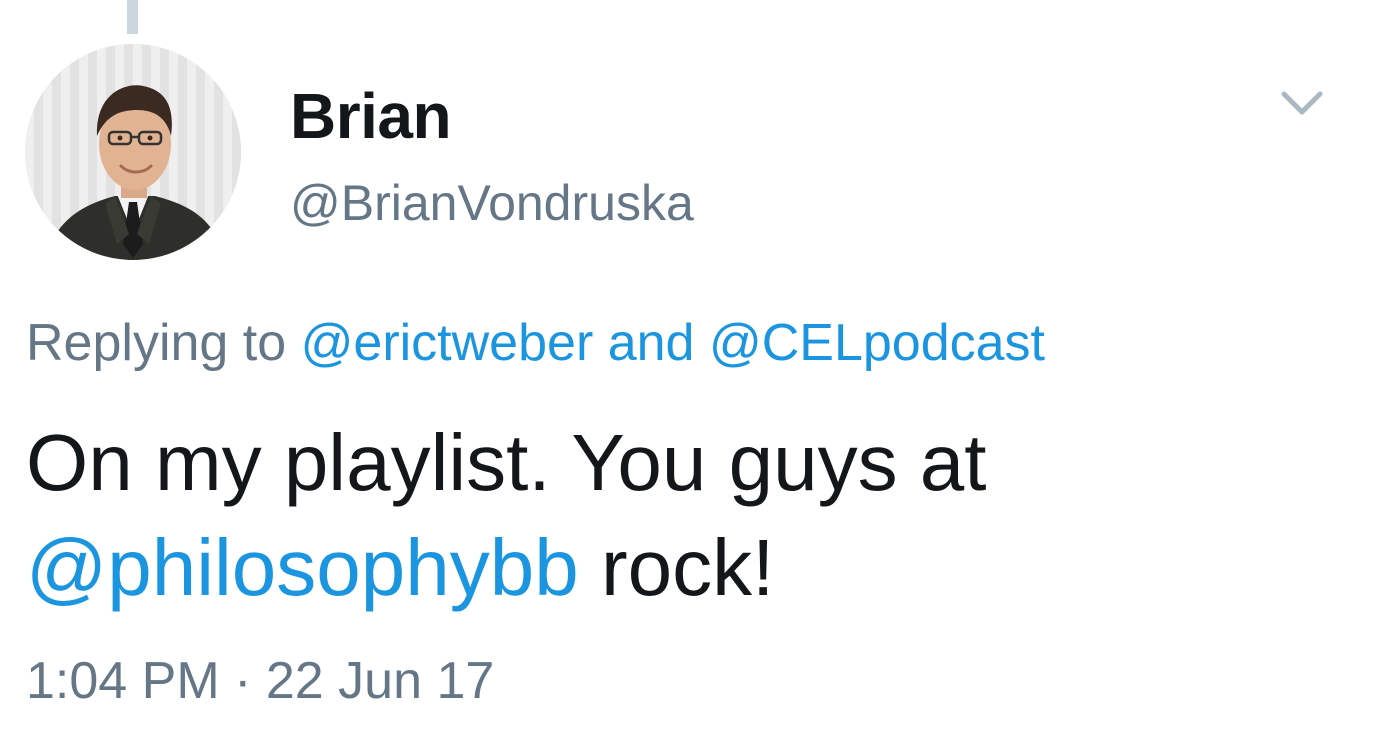  I want to click on thread-connector-line, so click(132, 17).